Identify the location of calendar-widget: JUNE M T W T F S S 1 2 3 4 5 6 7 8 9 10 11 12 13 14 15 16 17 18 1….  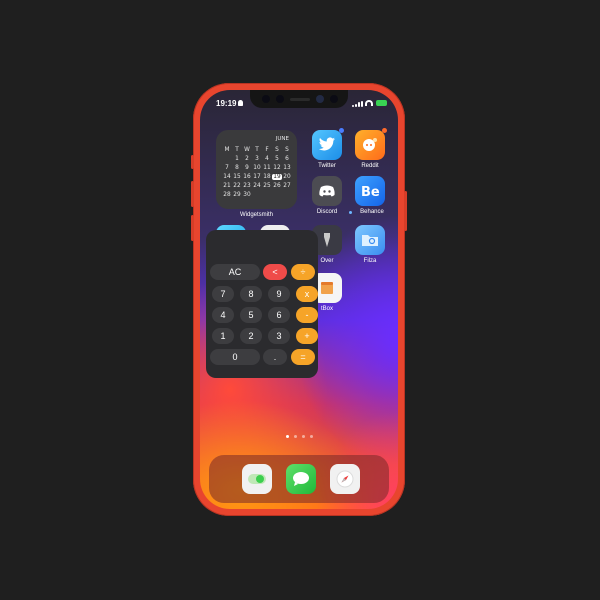
(256, 169).